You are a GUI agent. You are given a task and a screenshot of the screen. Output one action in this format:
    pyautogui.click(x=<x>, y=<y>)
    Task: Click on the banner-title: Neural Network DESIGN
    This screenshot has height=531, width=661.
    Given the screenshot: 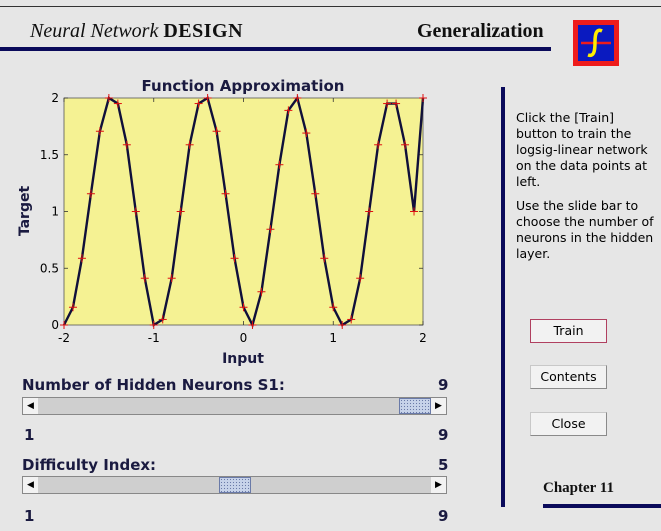 What is the action you would take?
    pyautogui.click(x=136, y=31)
    